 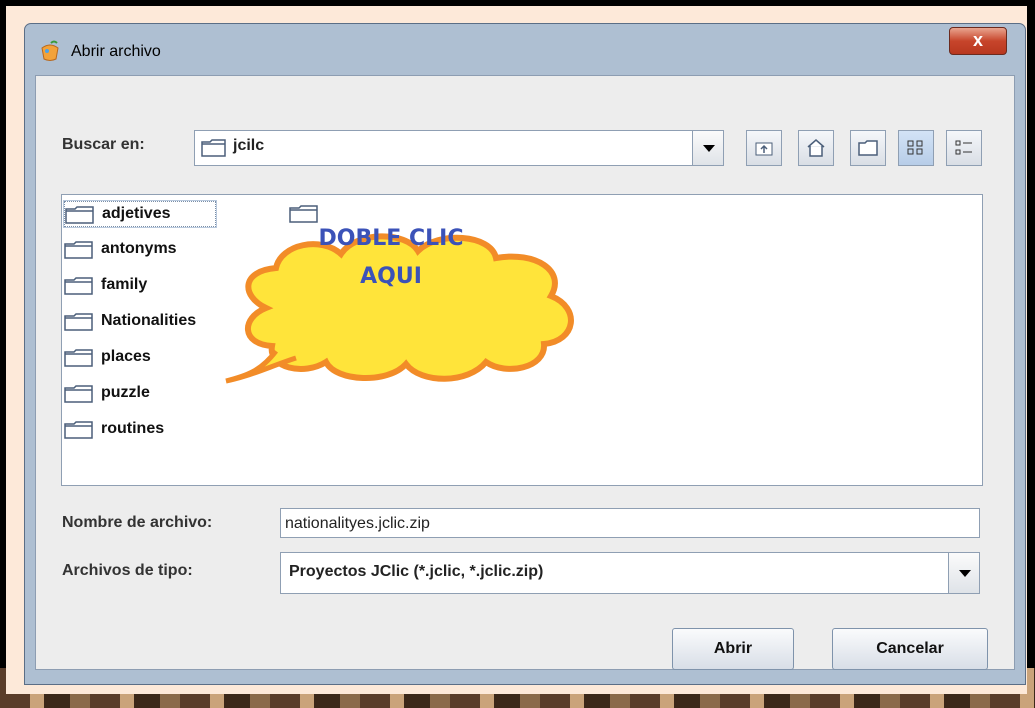 I want to click on list-item-label: routines, so click(x=133, y=428).